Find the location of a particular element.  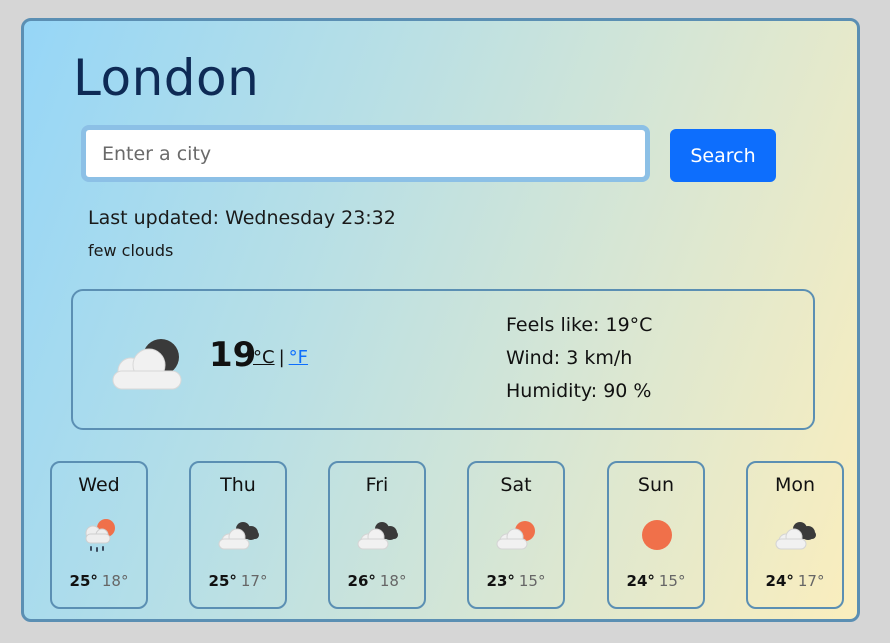

forecast-day-sun: Sun 24° 15° is located at coordinates (656, 535).